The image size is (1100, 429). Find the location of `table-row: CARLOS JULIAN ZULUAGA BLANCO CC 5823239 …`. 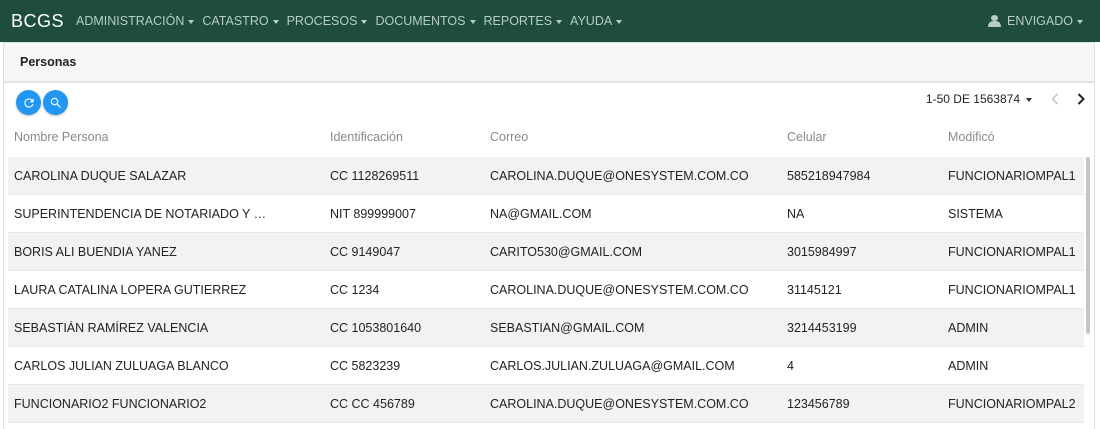

table-row: CARLOS JULIAN ZULUAGA BLANCO CC 5823239 … is located at coordinates (546, 366).